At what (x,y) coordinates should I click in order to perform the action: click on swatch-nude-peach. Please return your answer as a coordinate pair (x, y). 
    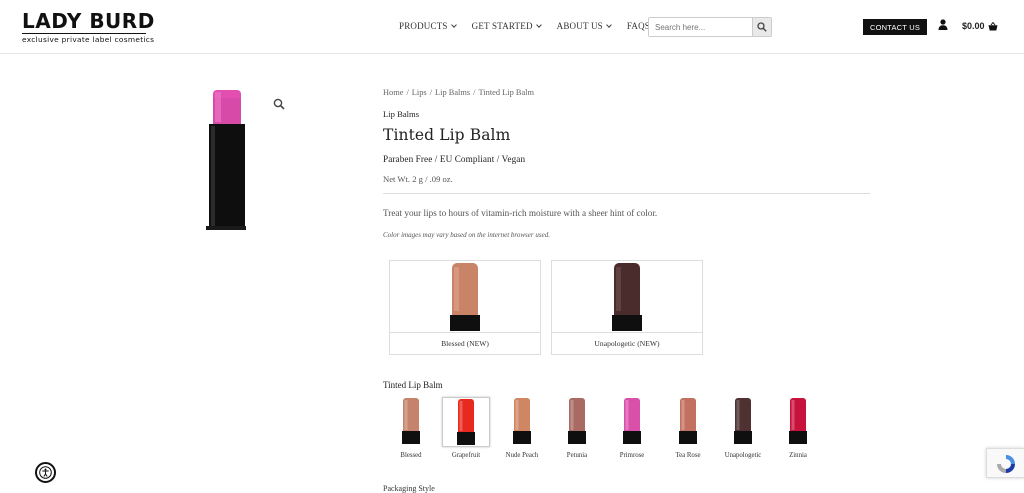
    Looking at the image, I should click on (522, 422).